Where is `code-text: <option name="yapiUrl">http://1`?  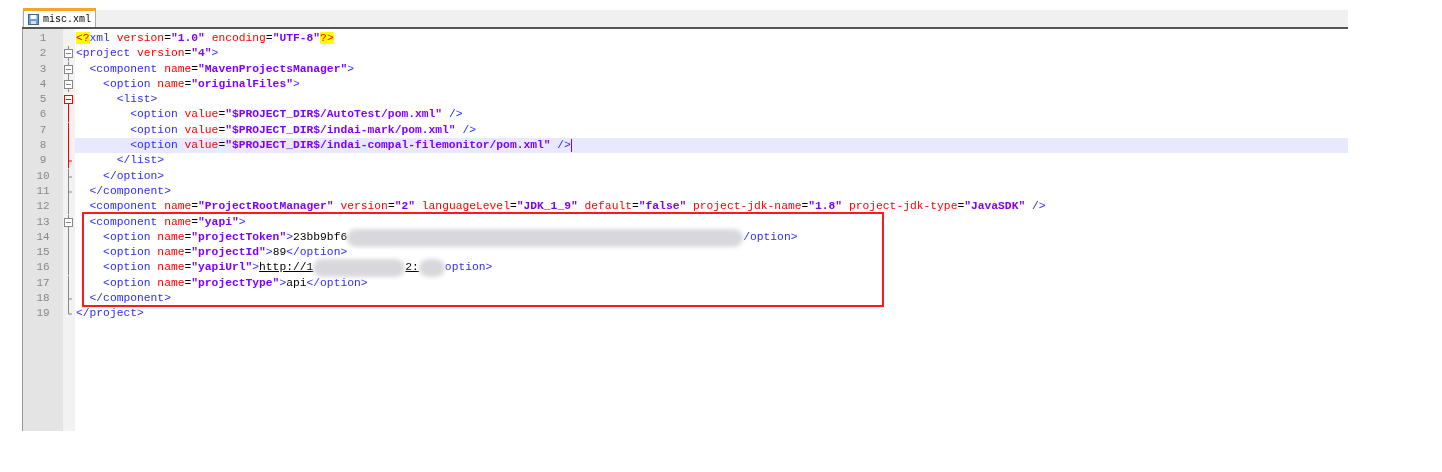 code-text: <option name="yapiUrl">http://1 is located at coordinates (208, 268).